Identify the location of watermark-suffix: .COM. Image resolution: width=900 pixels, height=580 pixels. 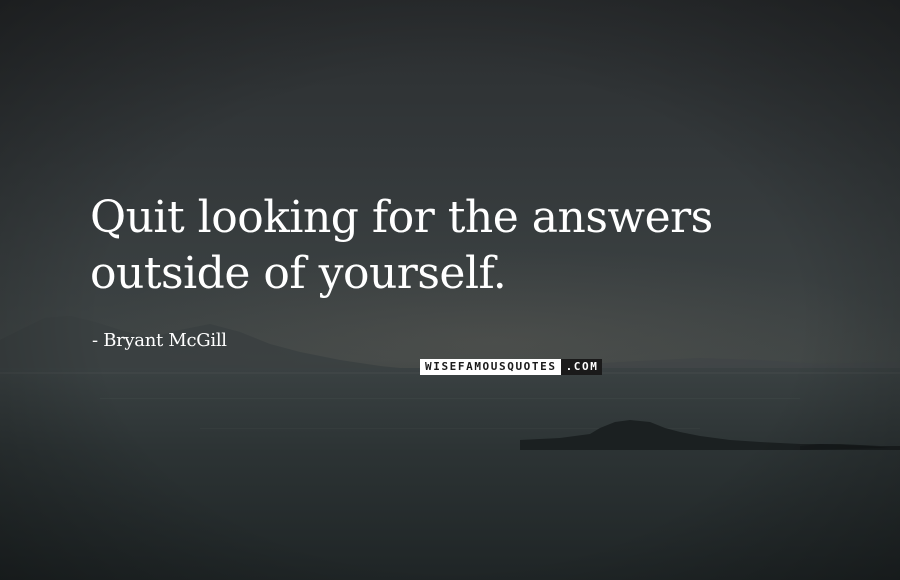
(581, 367).